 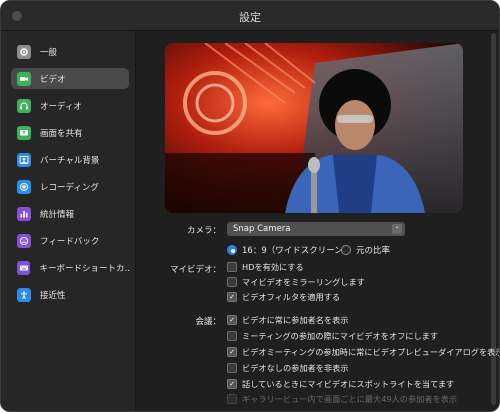 What do you see at coordinates (297, 251) in the screenshot?
I see `radio-label: 16：9（ワイドスクリーン）` at bounding box center [297, 251].